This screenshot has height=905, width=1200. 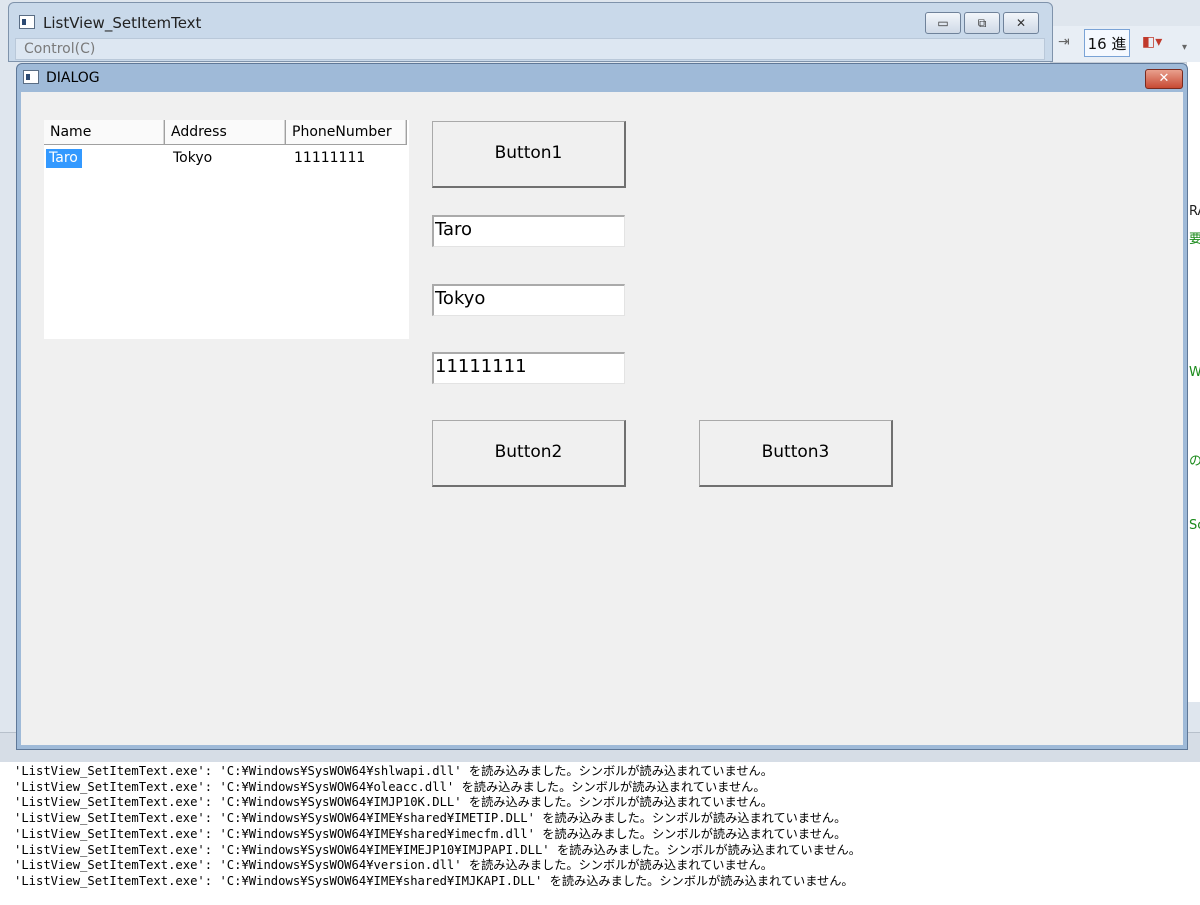 What do you see at coordinates (1107, 43) in the screenshot?
I see `hex-display-button: 16 進` at bounding box center [1107, 43].